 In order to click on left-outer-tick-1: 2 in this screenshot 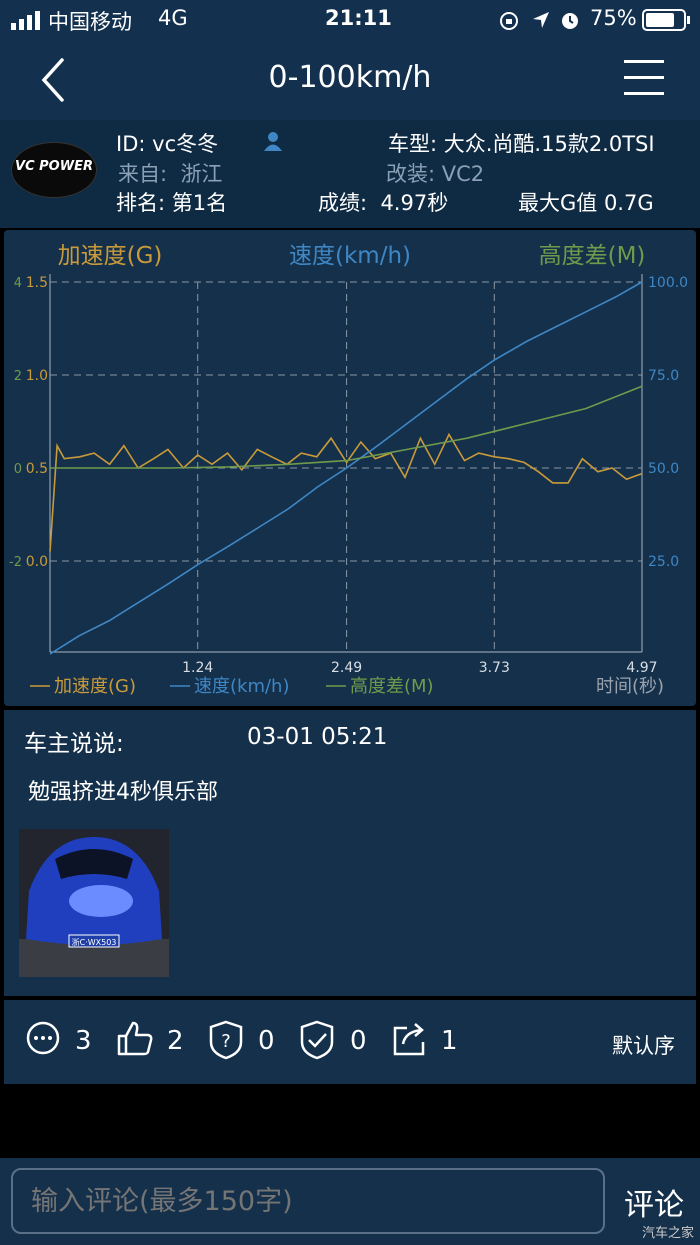, I will do `click(18, 376)`.